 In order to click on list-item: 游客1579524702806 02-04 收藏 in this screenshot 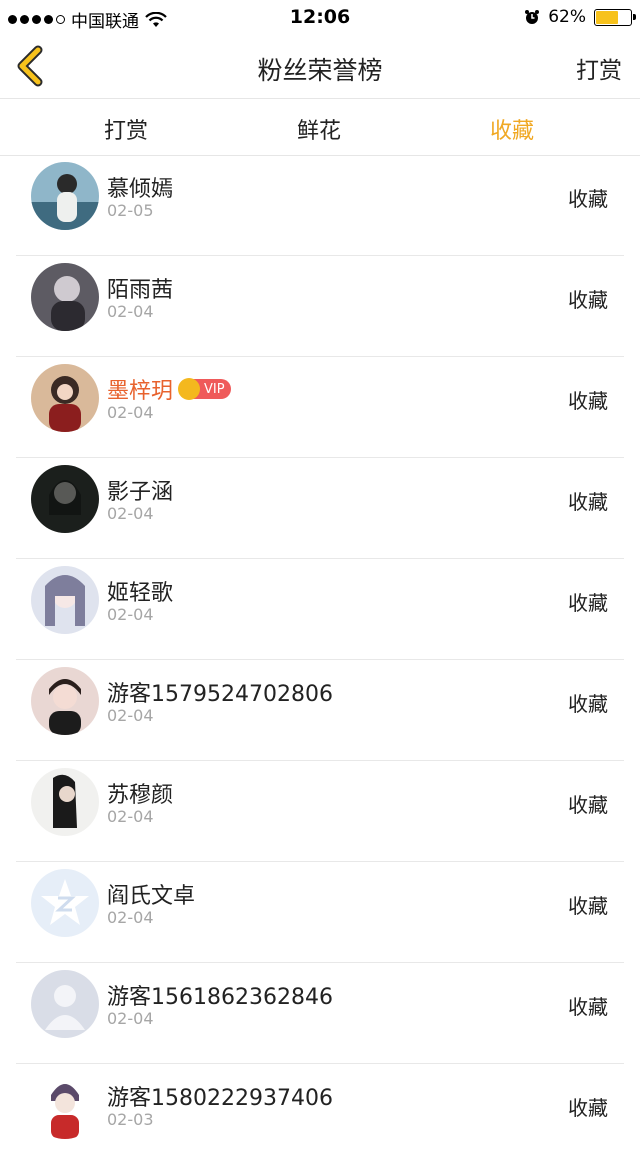, I will do `click(320, 710)`.